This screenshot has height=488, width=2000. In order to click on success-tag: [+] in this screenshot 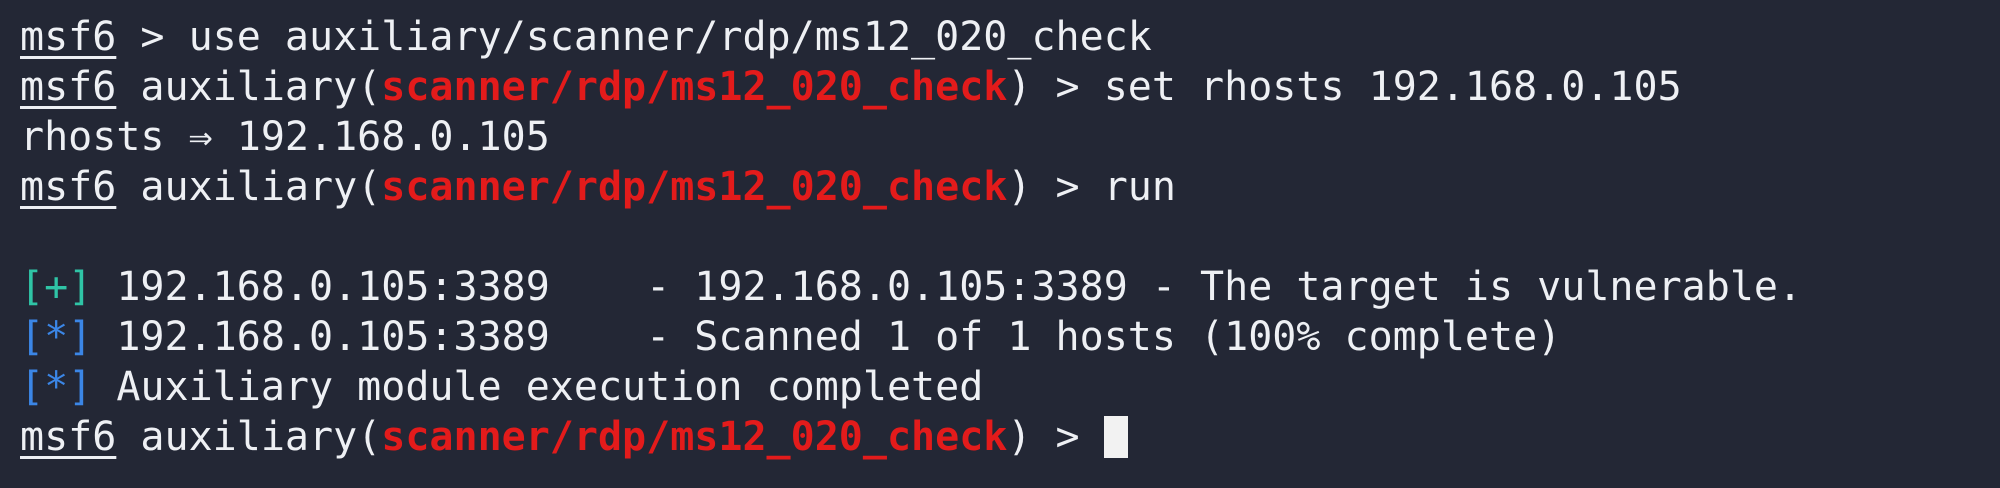, I will do `click(56, 287)`.